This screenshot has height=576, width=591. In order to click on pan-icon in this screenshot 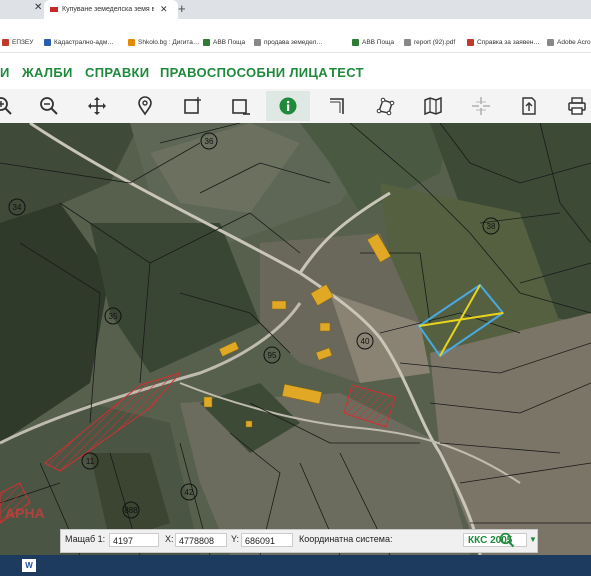, I will do `click(97, 106)`.